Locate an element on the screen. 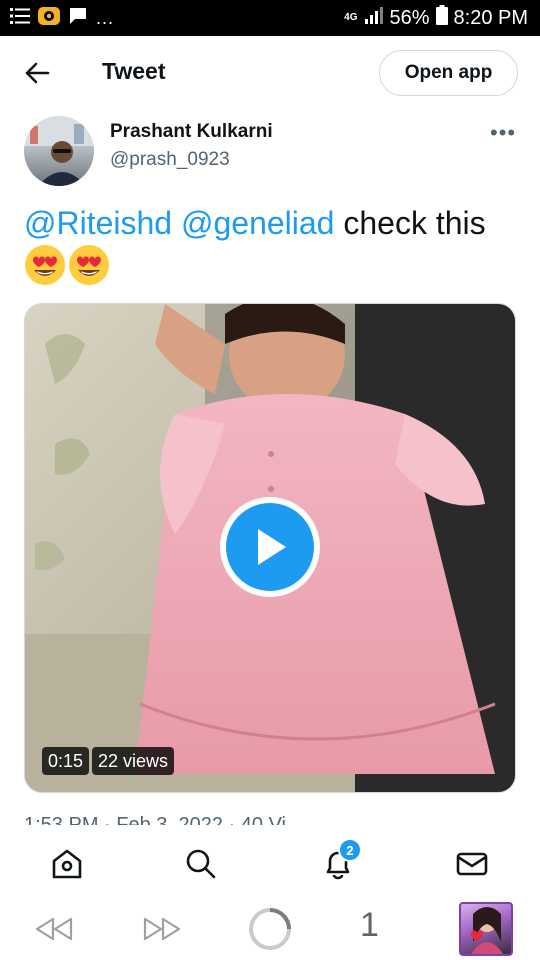 Image resolution: width=540 pixels, height=960 pixels. mail-icon is located at coordinates (472, 864).